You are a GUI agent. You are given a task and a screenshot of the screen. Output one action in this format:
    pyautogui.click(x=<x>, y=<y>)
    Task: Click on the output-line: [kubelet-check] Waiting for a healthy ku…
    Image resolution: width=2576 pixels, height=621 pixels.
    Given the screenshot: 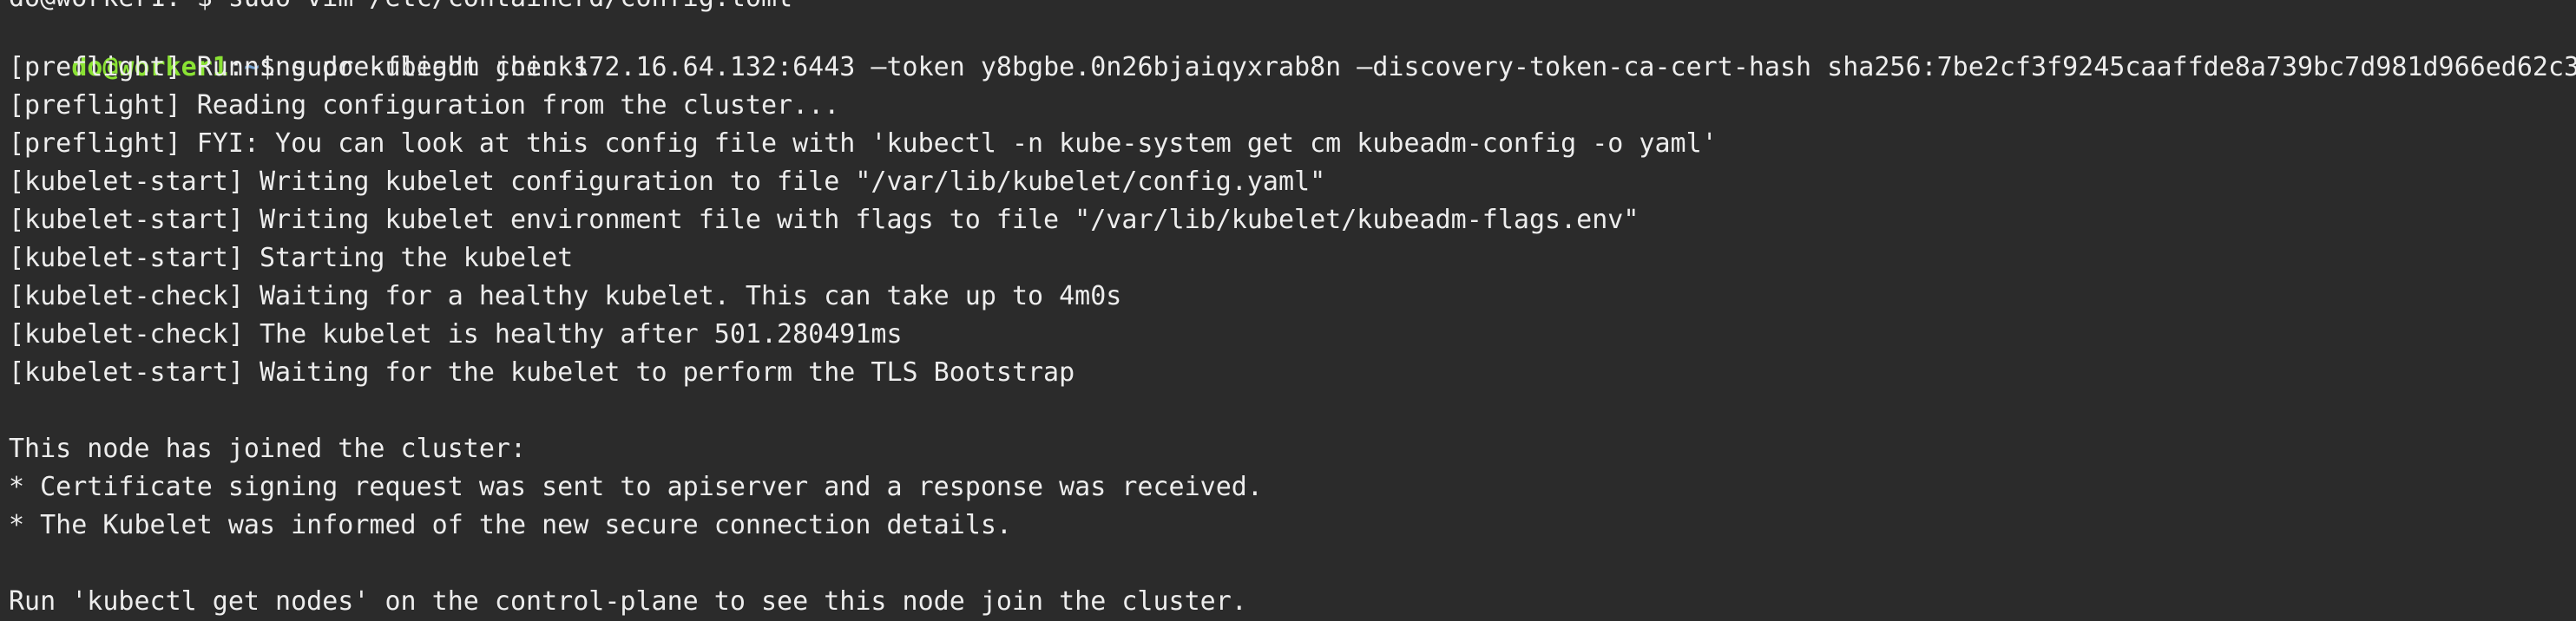 What is the action you would take?
    pyautogui.click(x=565, y=296)
    